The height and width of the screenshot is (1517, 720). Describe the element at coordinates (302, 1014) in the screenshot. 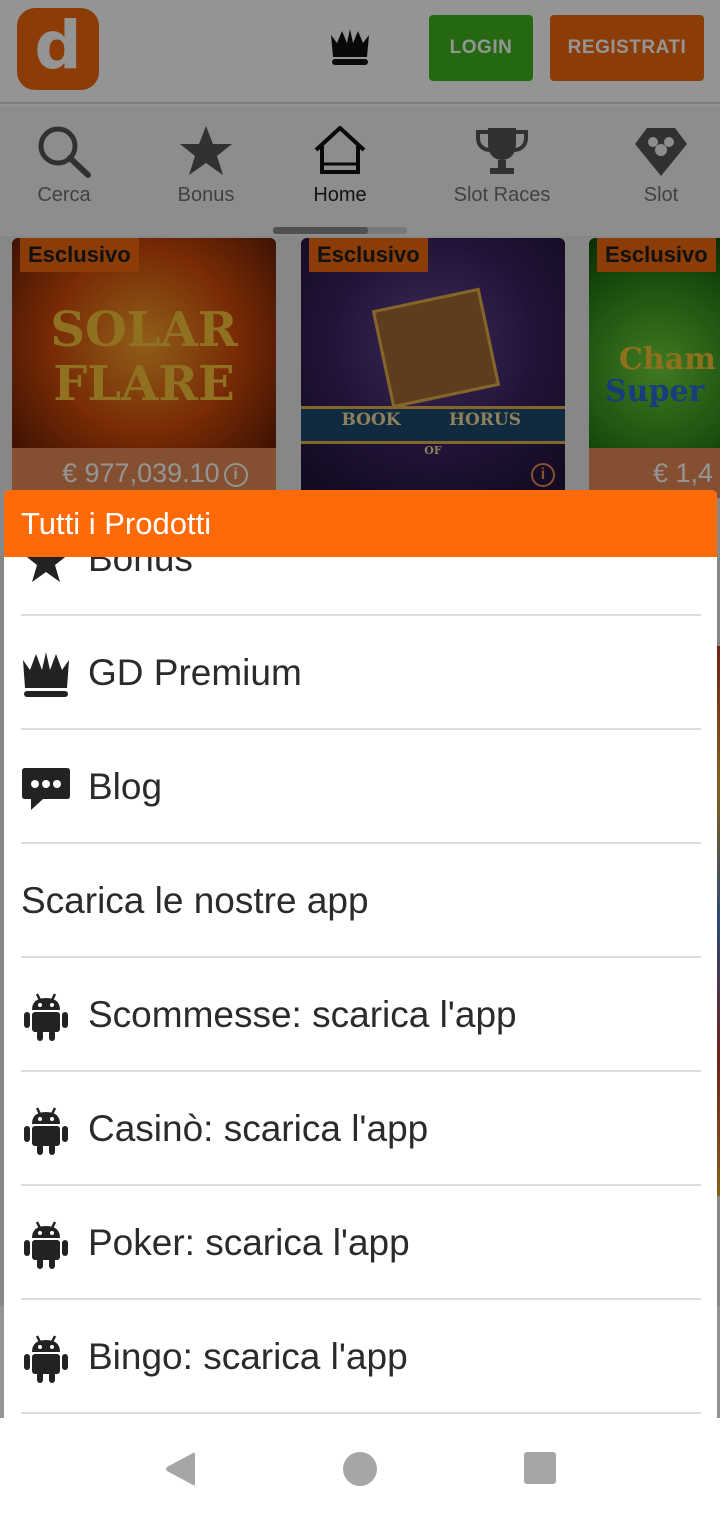

I see `list-item-label: Scommesse: scarica l'app` at that location.